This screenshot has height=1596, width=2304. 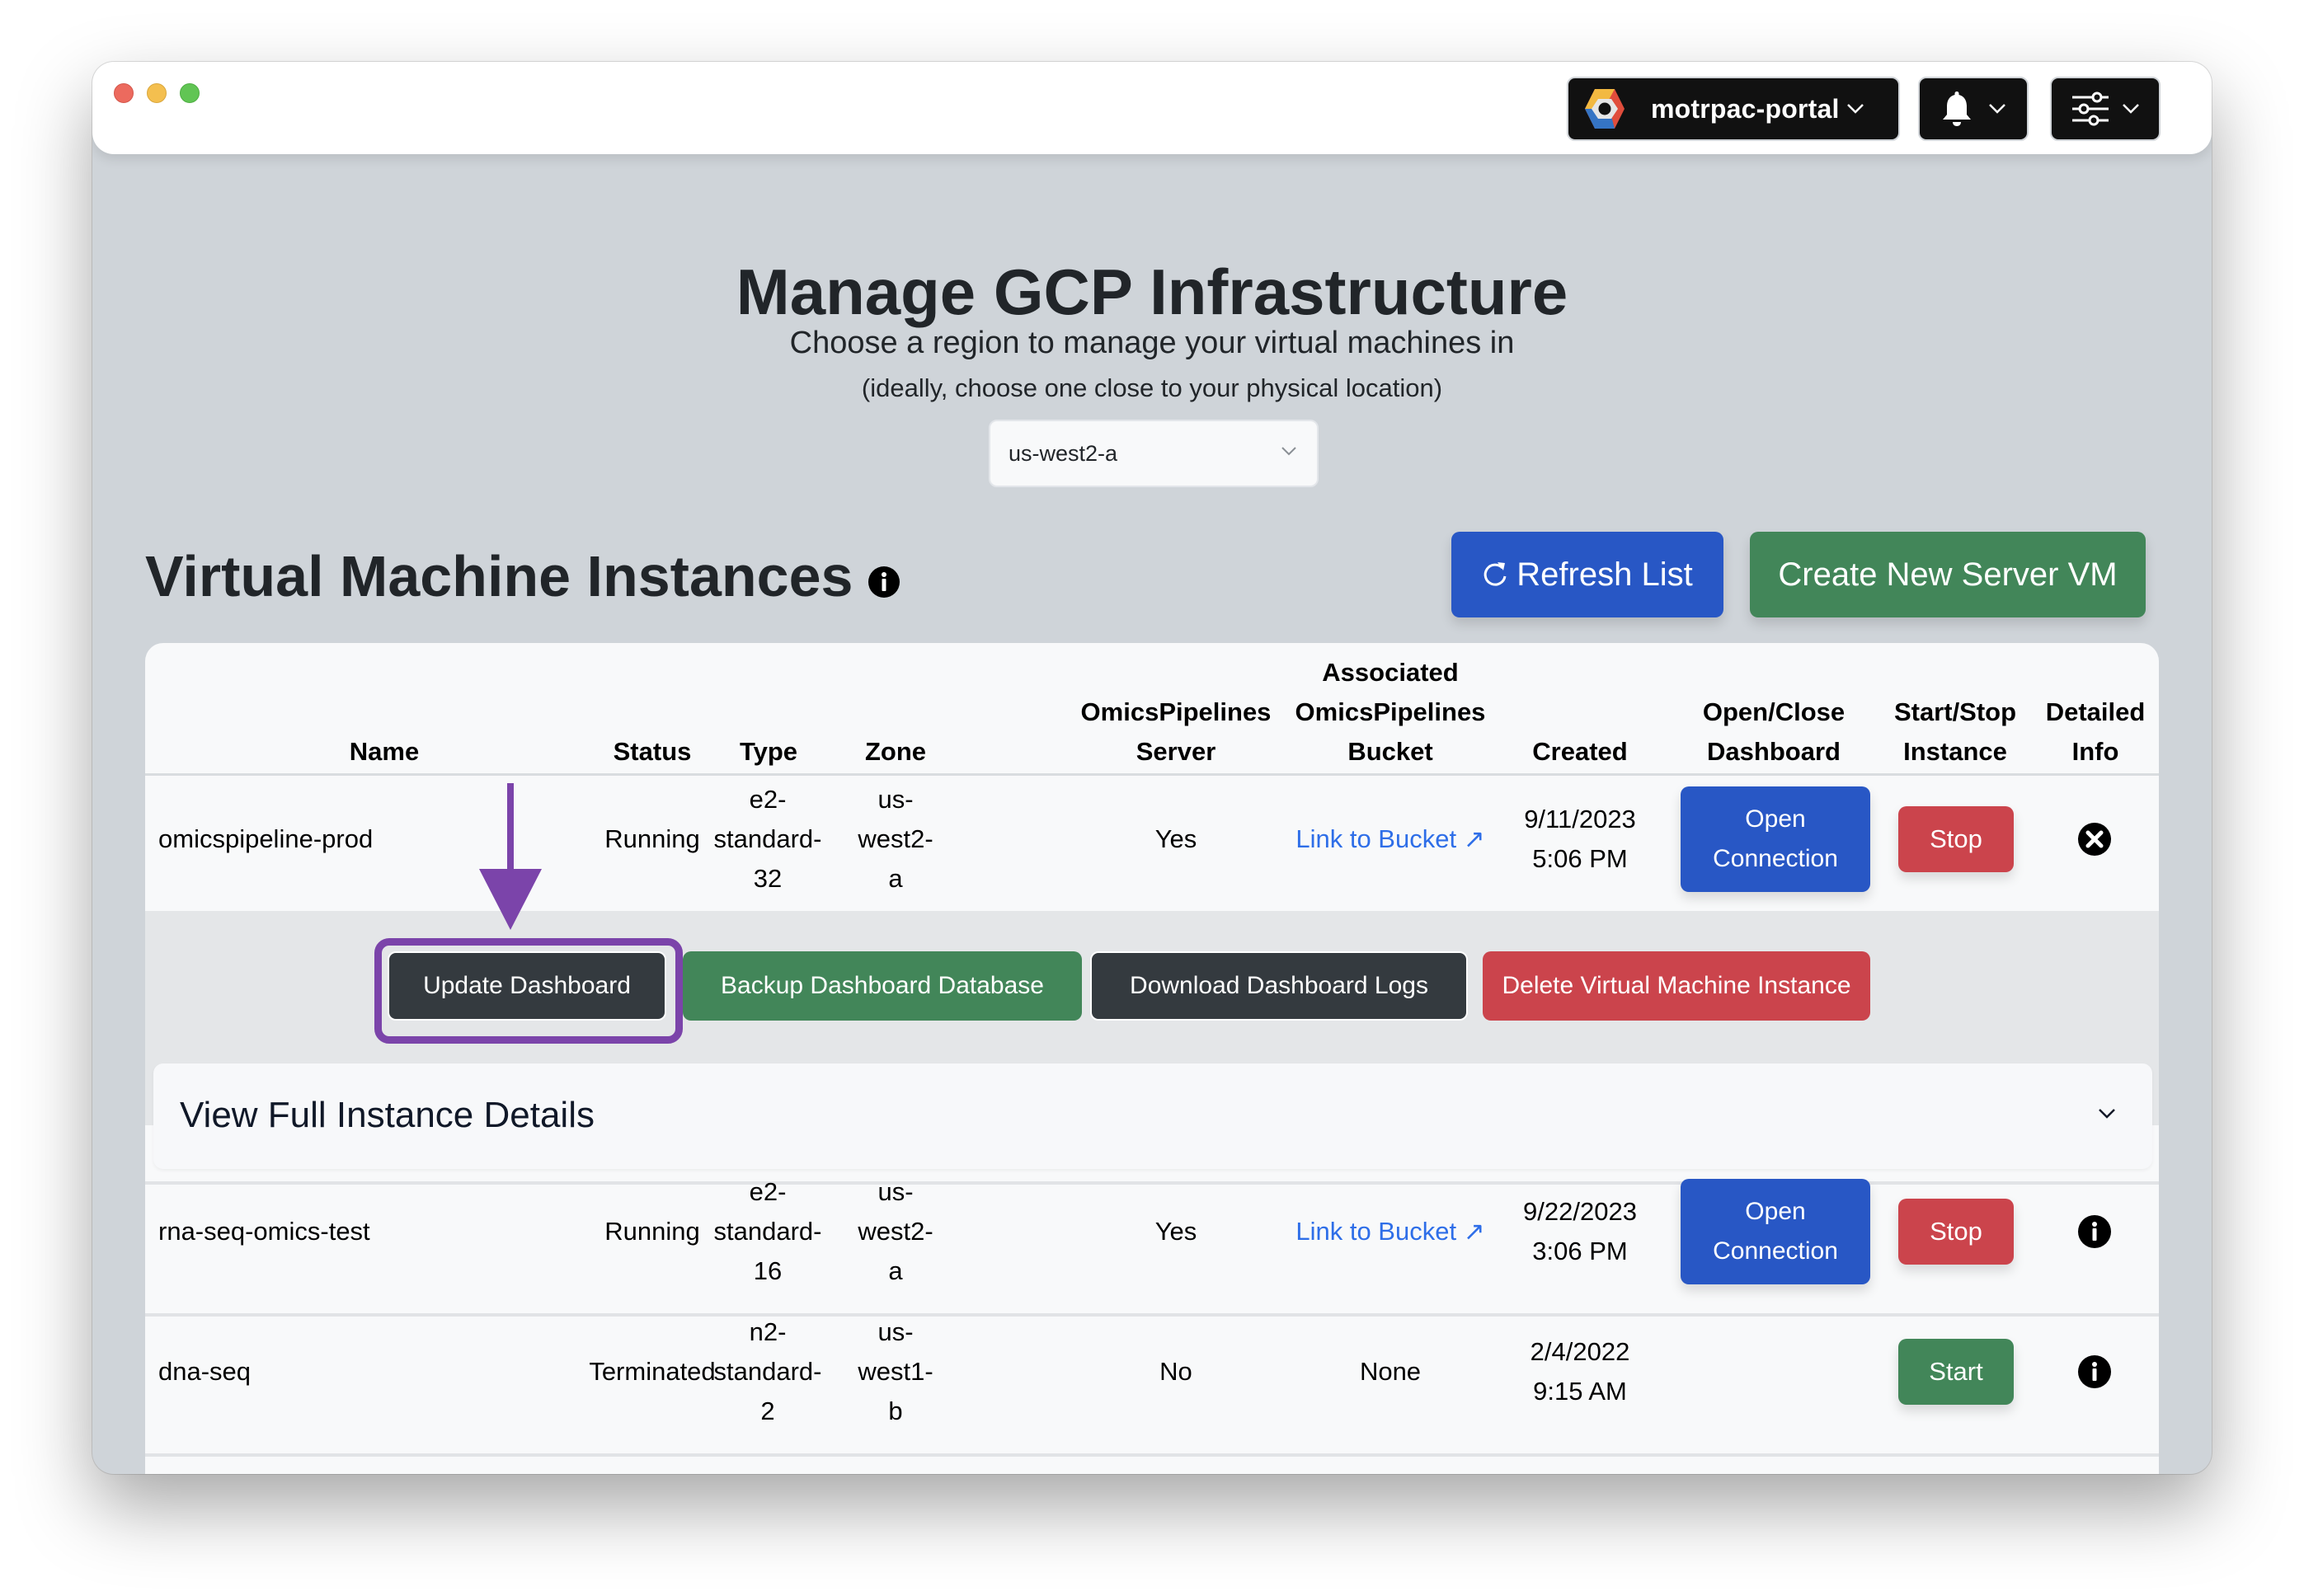 What do you see at coordinates (768, 839) in the screenshot?
I see `instance-type: e2- standard- 32` at bounding box center [768, 839].